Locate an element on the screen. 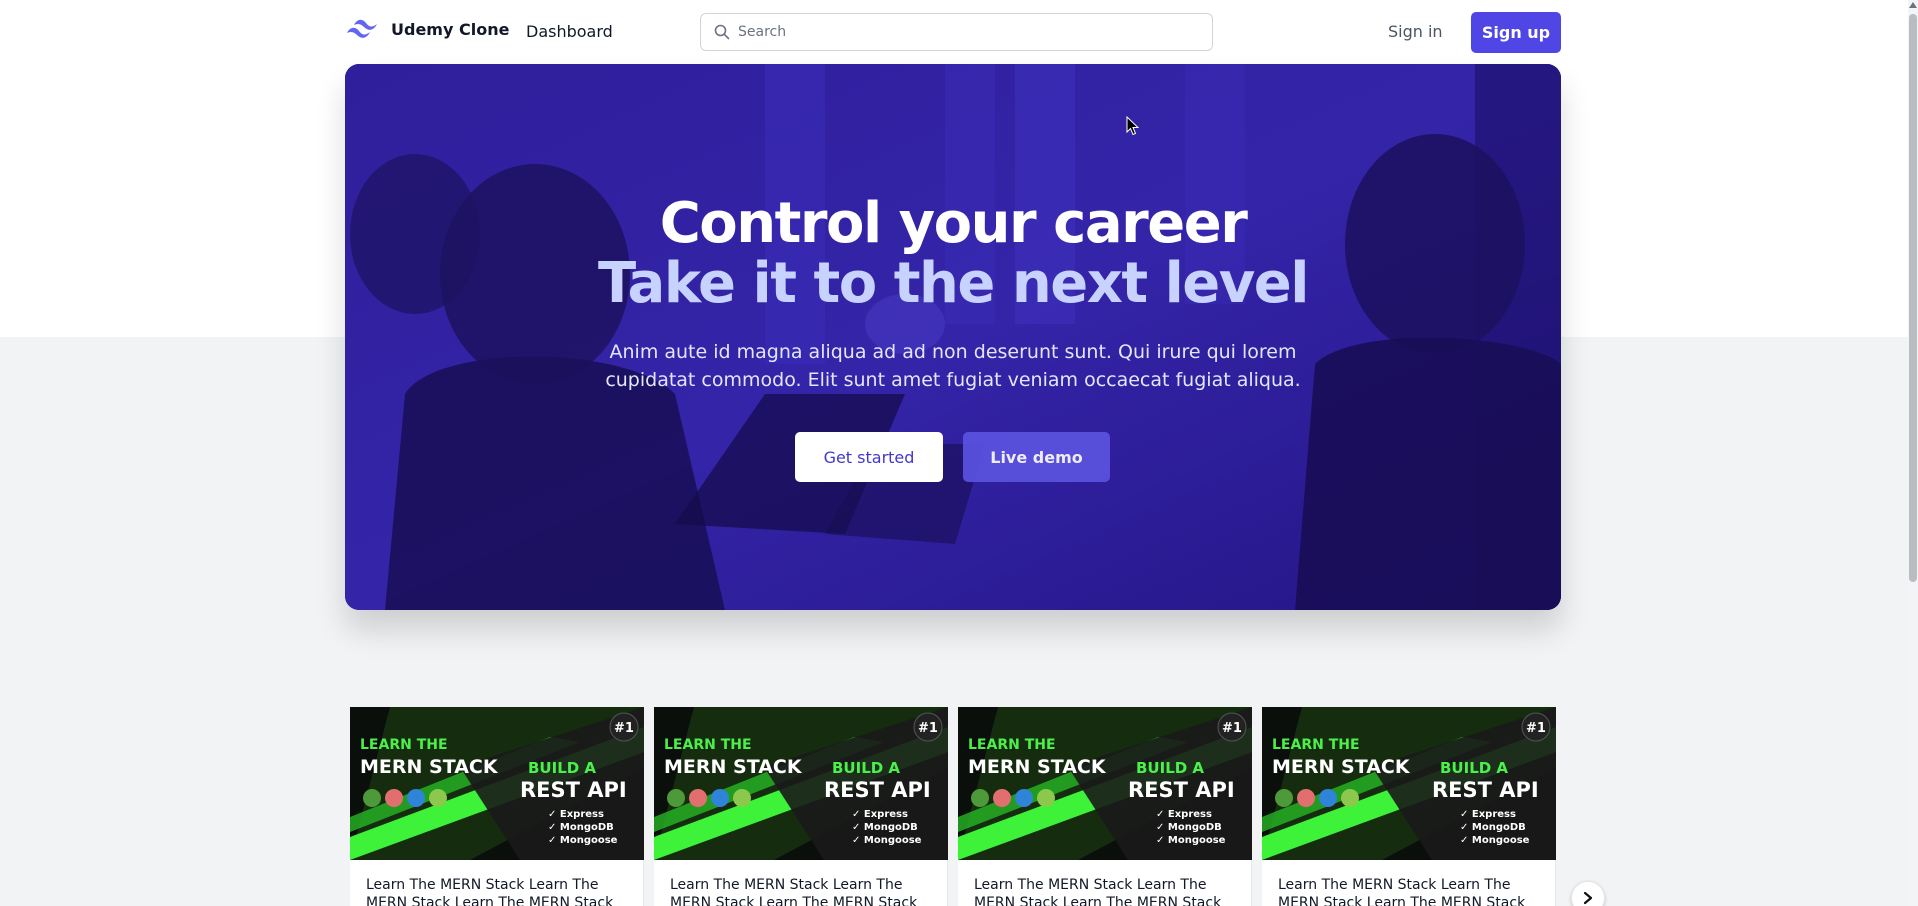 This screenshot has height=906, width=1918. top-navbar: Udemy Clone Dashboard Sign in Sign up is located at coordinates (953, 32).